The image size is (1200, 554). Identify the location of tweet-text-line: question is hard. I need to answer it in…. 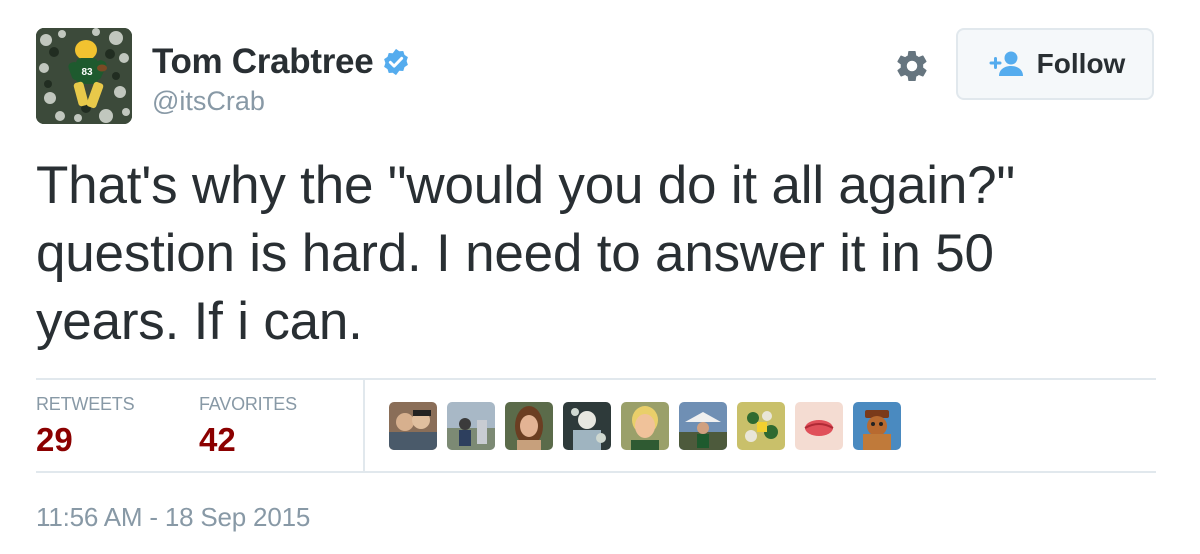
(515, 253).